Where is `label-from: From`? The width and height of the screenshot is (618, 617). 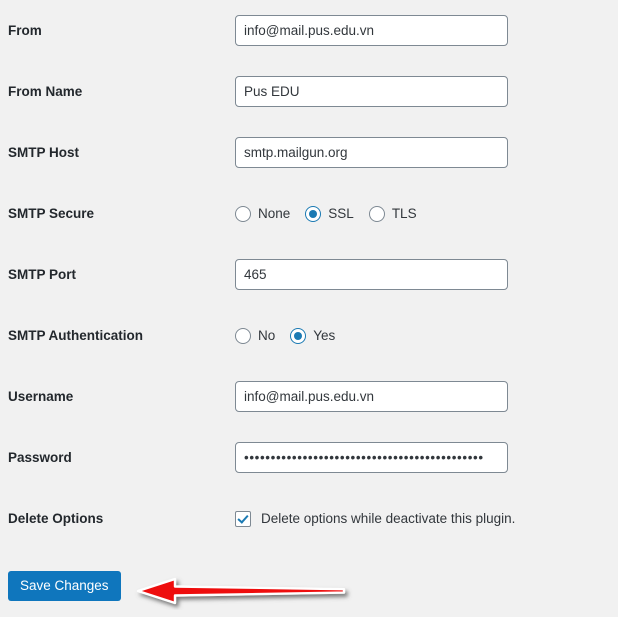
label-from: From is located at coordinates (25, 30).